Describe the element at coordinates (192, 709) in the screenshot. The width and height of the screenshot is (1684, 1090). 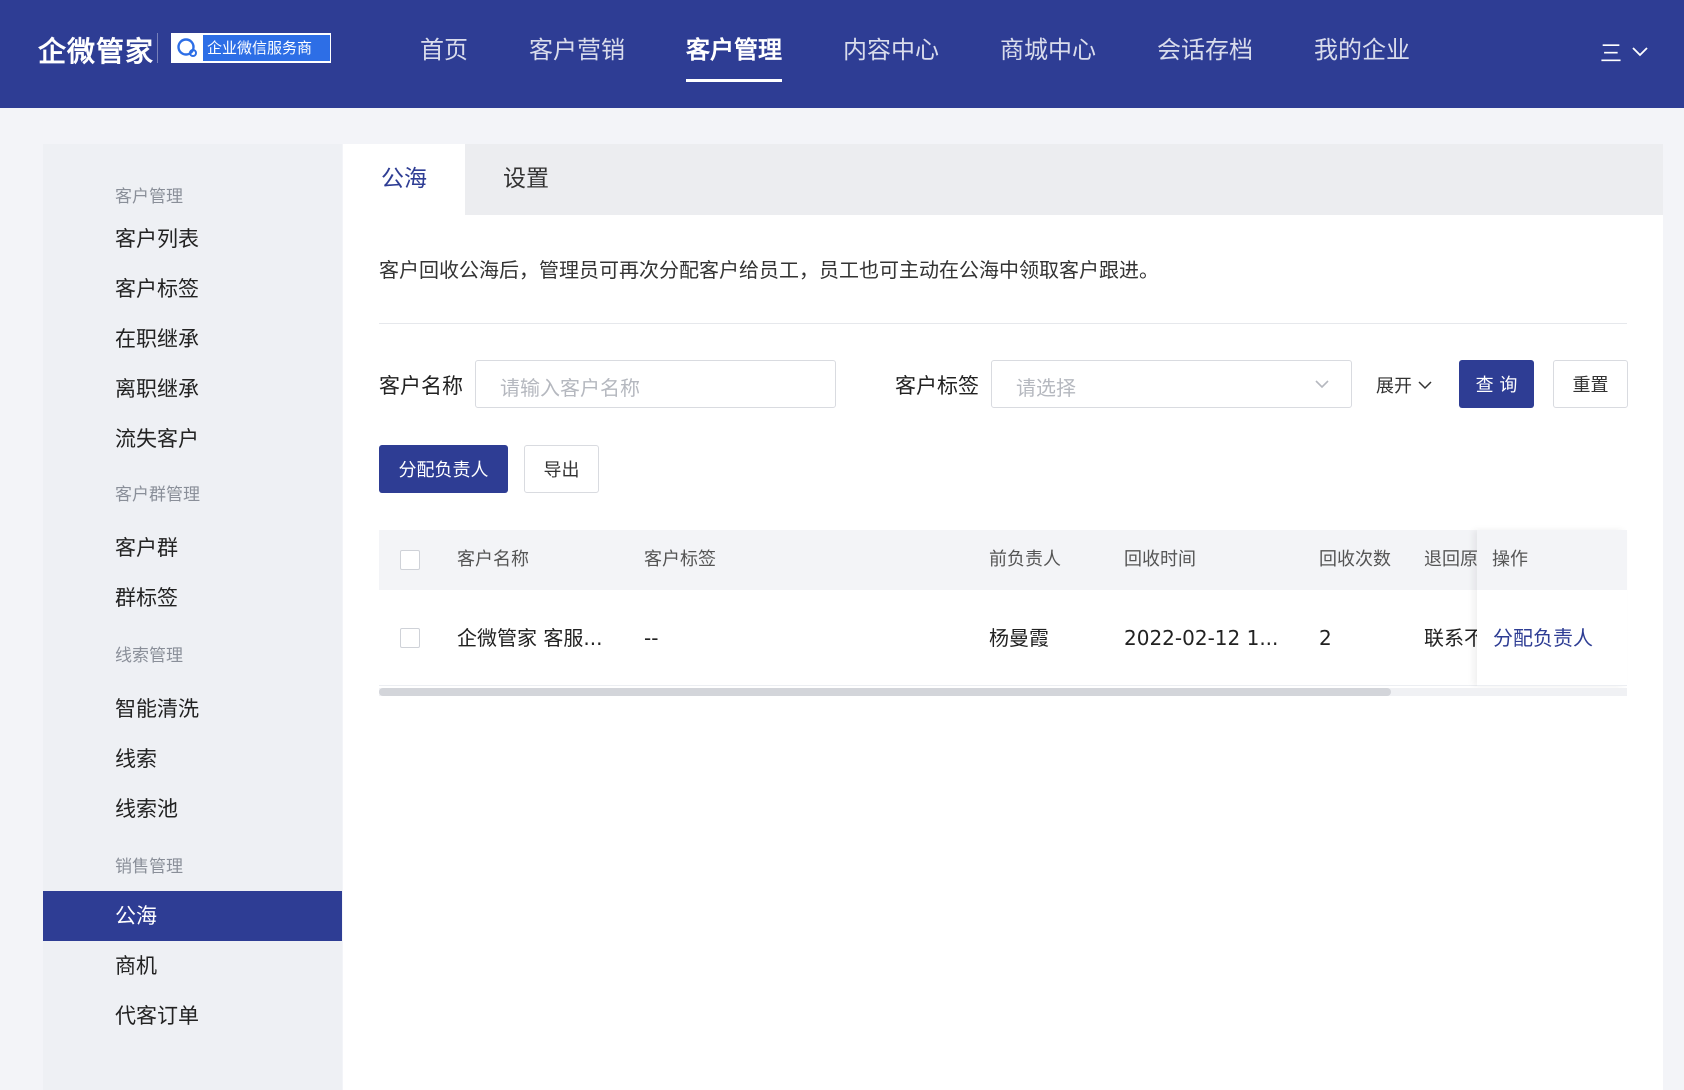
I see `sidebar-item-smart-clean: 智能清洗` at that location.